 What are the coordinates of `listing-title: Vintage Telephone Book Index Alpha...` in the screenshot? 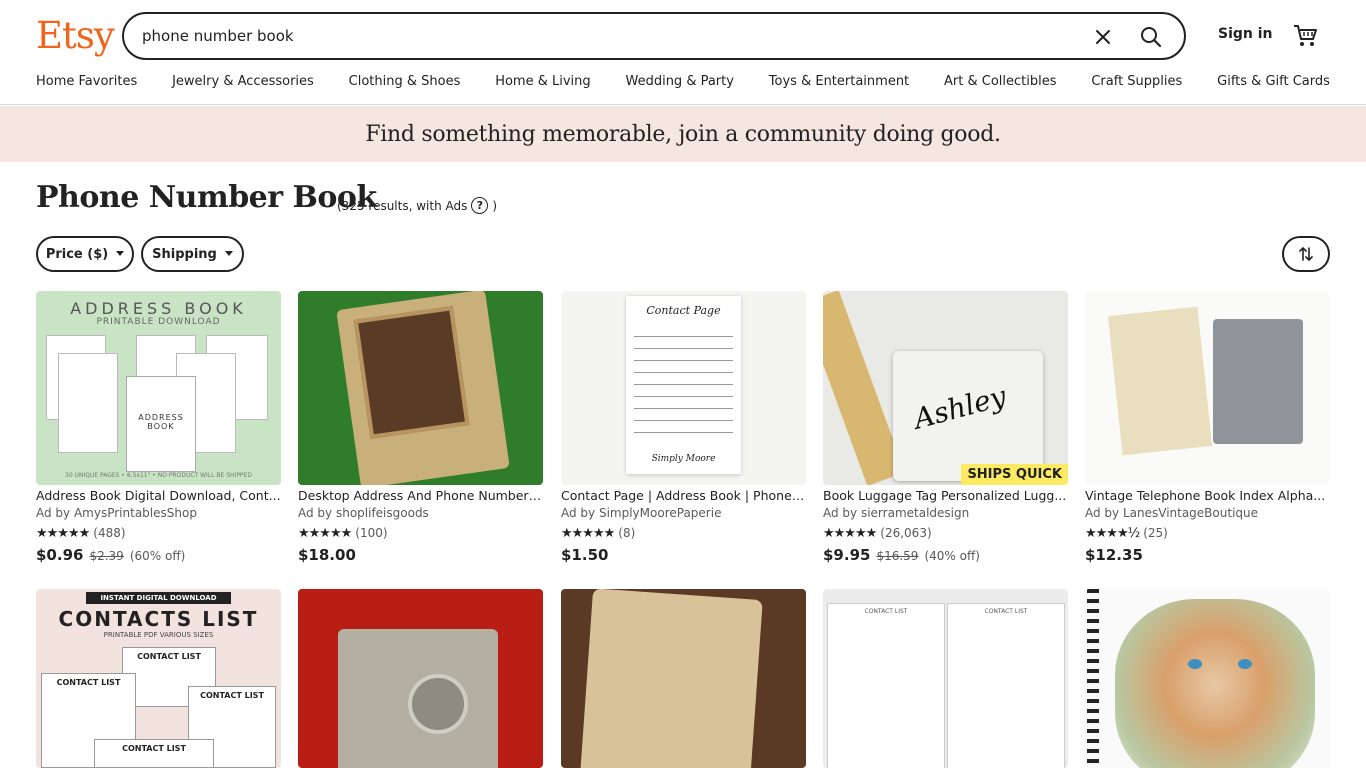 It's located at (1207, 496).